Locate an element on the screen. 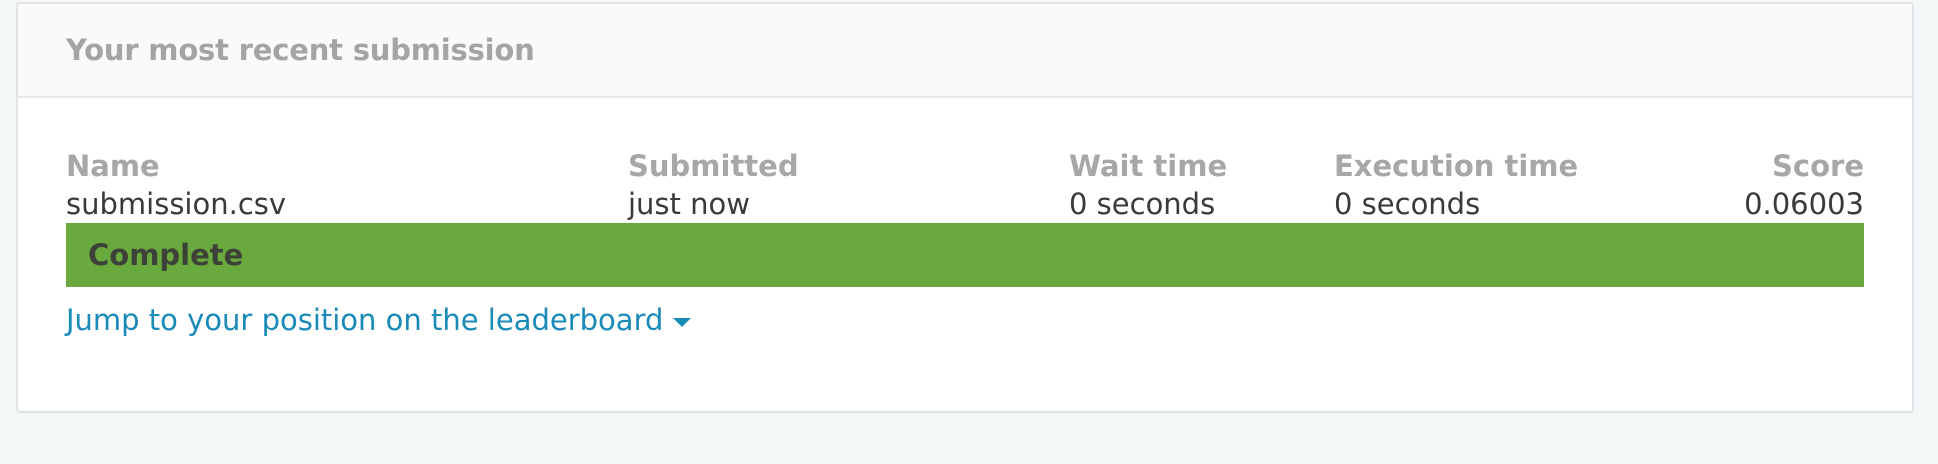 Image resolution: width=1938 pixels, height=464 pixels. wait-time-label: Wait time is located at coordinates (1148, 166).